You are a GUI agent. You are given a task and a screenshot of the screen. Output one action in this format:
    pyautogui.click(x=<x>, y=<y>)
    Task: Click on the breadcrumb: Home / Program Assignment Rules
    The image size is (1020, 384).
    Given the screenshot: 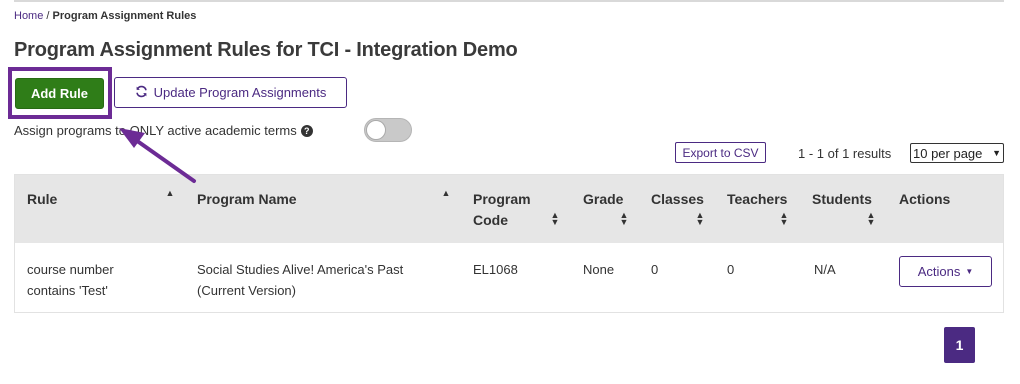 What is the action you would take?
    pyautogui.click(x=105, y=16)
    